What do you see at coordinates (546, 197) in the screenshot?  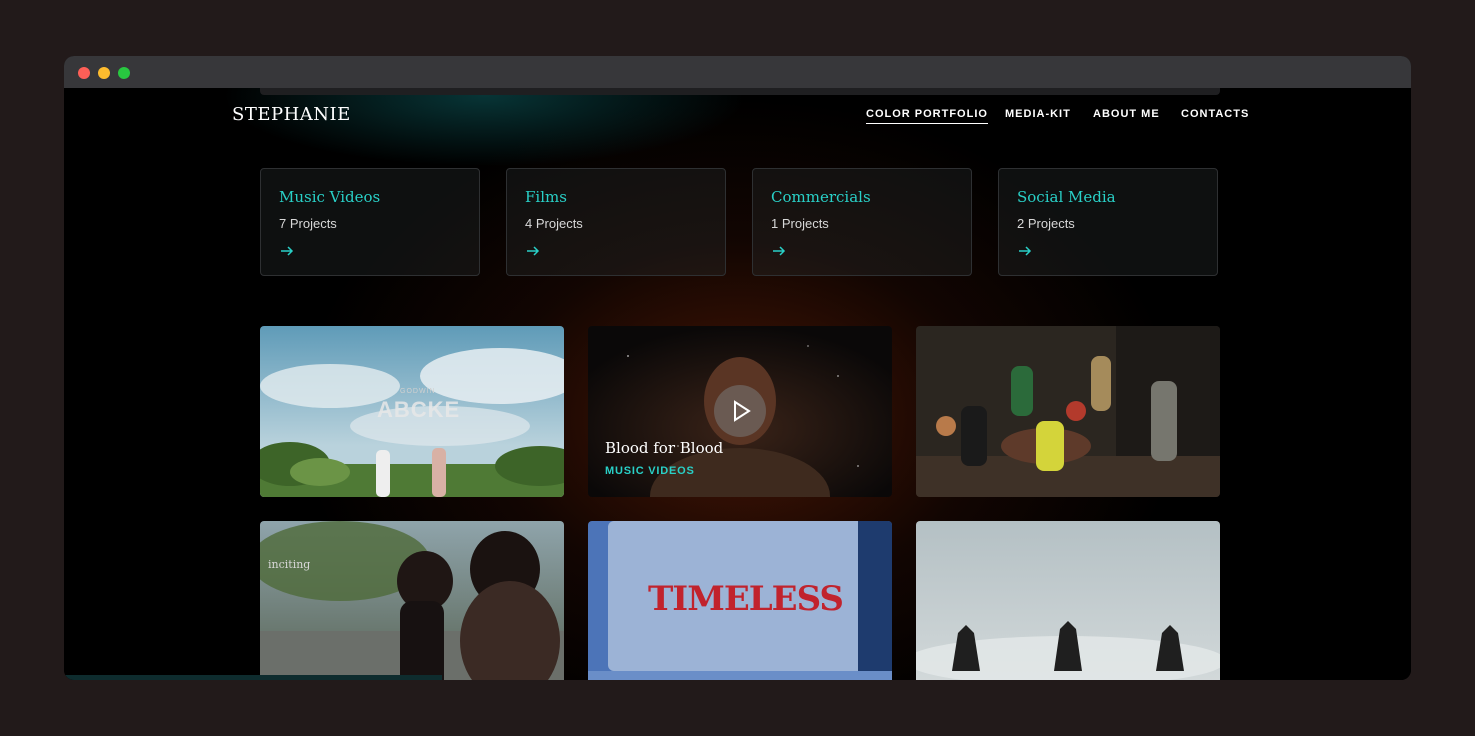 I see `category-title: Films` at bounding box center [546, 197].